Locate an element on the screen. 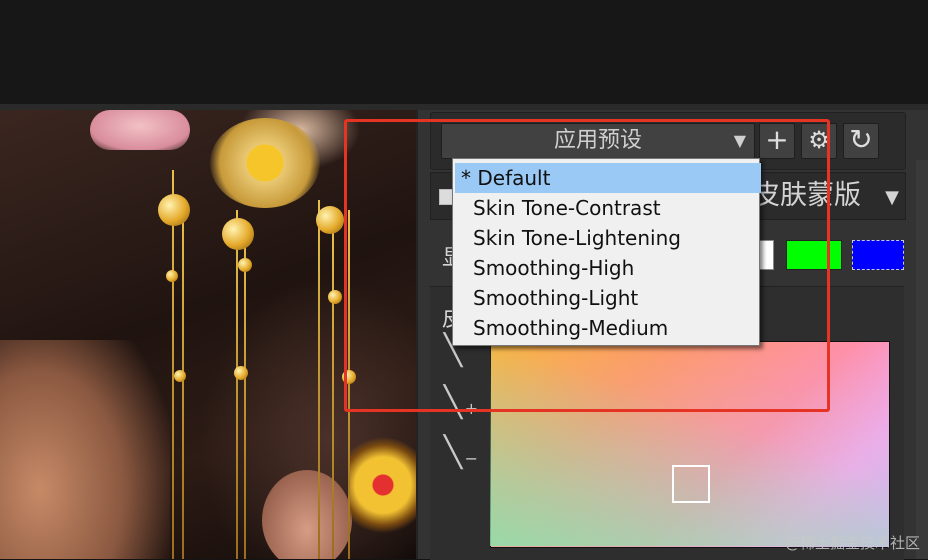 The image size is (928, 560). refresh-icon: ↻ is located at coordinates (861, 139).